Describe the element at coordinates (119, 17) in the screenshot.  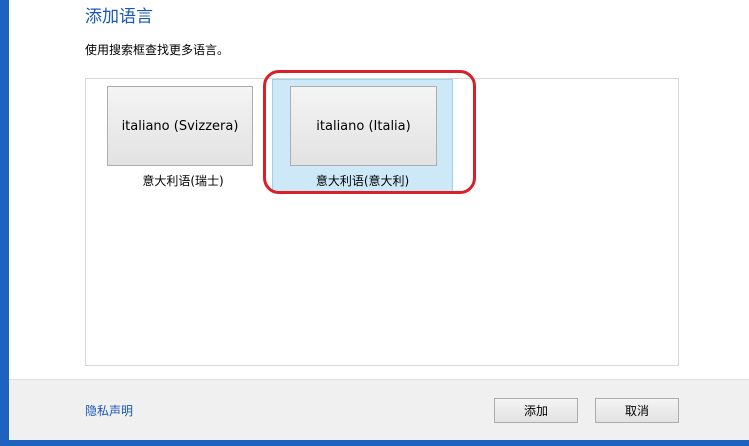
I see `dialog-title: 添加语言` at that location.